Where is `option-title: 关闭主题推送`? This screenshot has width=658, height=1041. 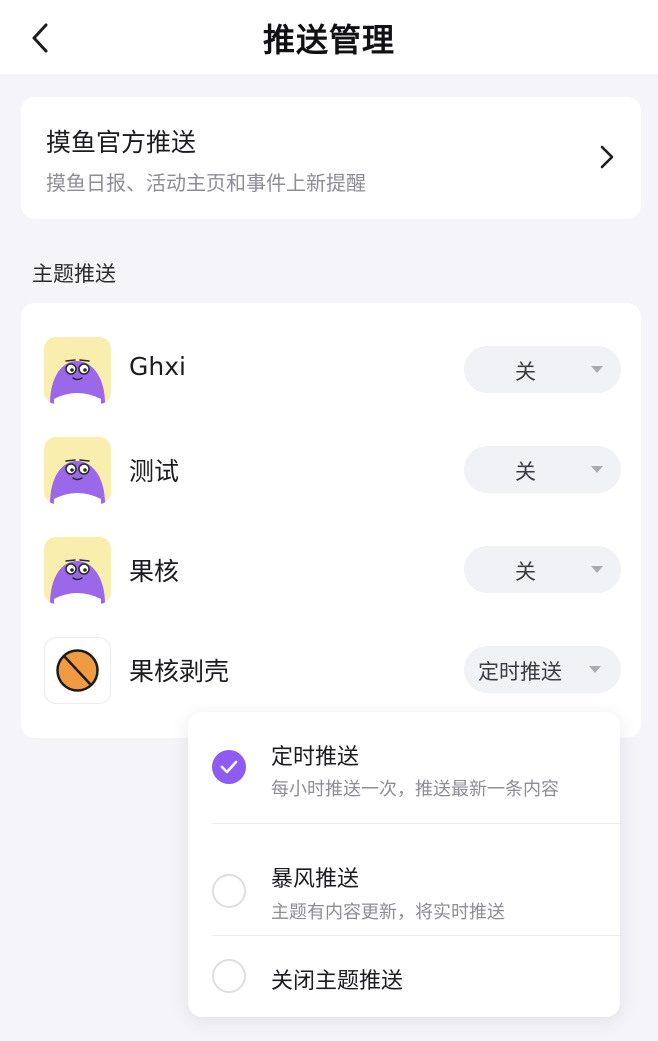 option-title: 关闭主题推送 is located at coordinates (337, 981).